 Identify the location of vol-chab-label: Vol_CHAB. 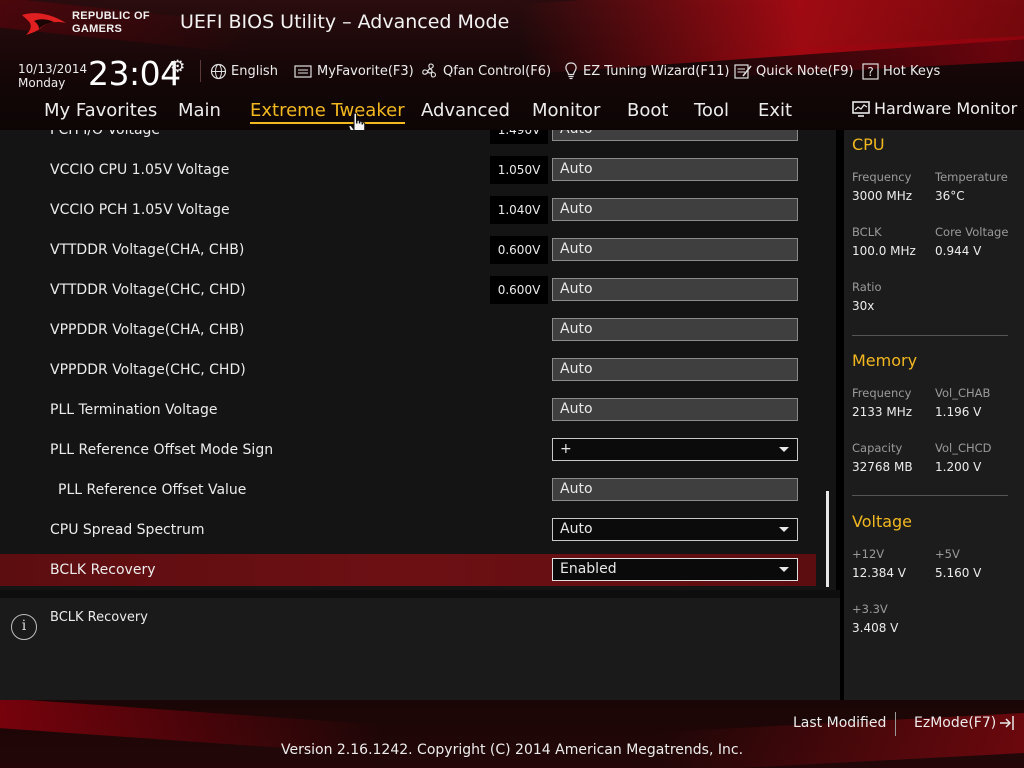
(963, 393).